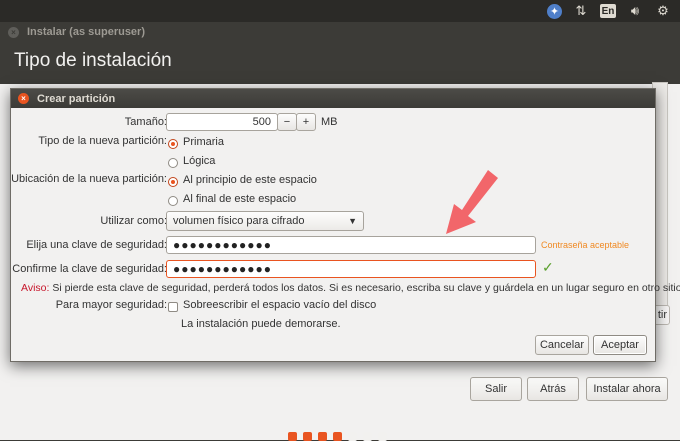 The width and height of the screenshot is (680, 441). I want to click on installer-titlebar: × Instalar (as superuser), so click(76, 32).